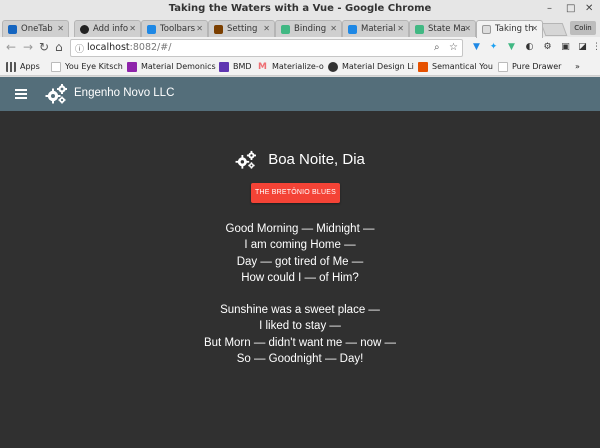 Image resolution: width=600 pixels, height=448 pixels. Describe the element at coordinates (11, 47) in the screenshot. I see `back-icon: ←` at that location.